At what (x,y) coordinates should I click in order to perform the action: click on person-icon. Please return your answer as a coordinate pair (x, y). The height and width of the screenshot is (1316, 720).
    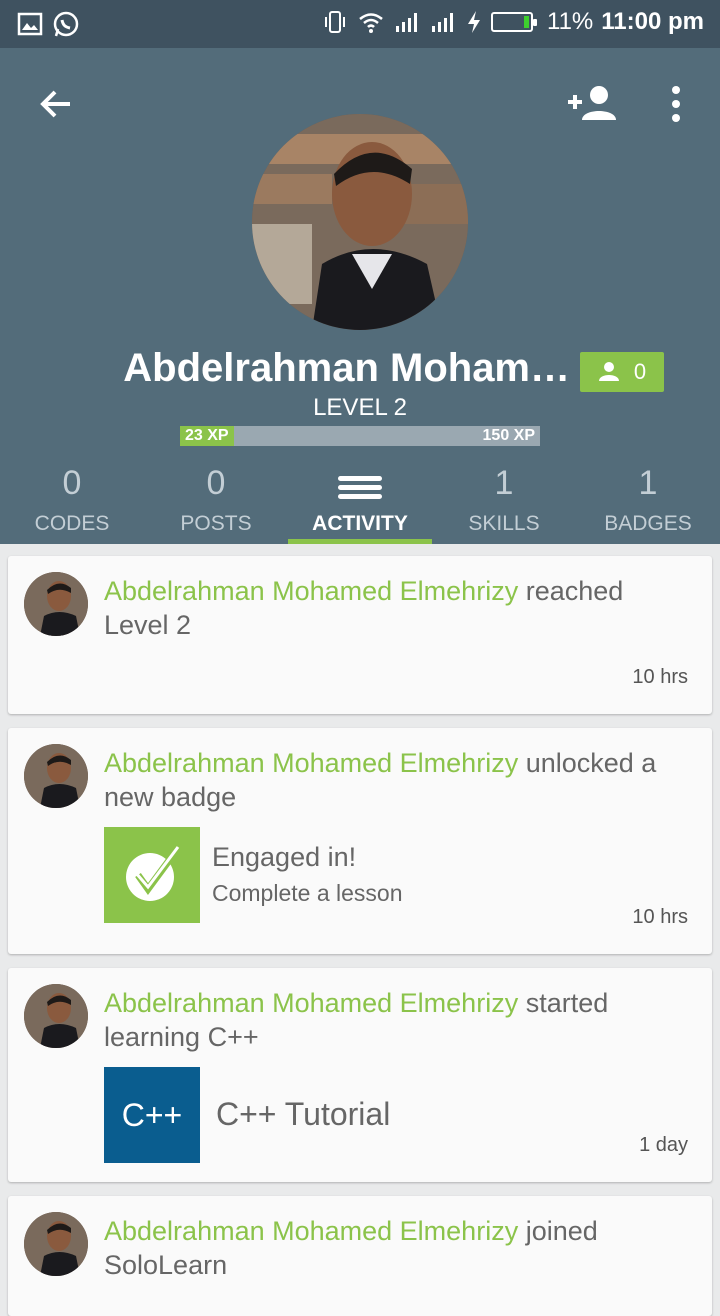
    Looking at the image, I should click on (608, 371).